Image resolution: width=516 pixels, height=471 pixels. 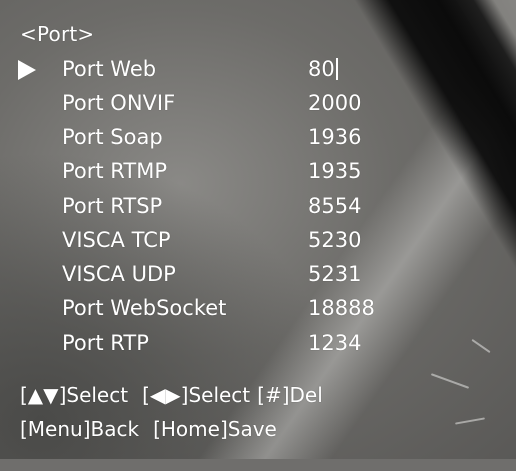 What do you see at coordinates (112, 206) in the screenshot?
I see `menu-item-label: Port RTSP` at bounding box center [112, 206].